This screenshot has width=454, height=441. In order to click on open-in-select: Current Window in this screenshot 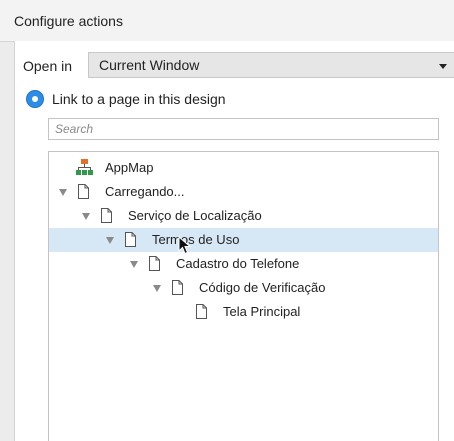, I will do `click(271, 65)`.